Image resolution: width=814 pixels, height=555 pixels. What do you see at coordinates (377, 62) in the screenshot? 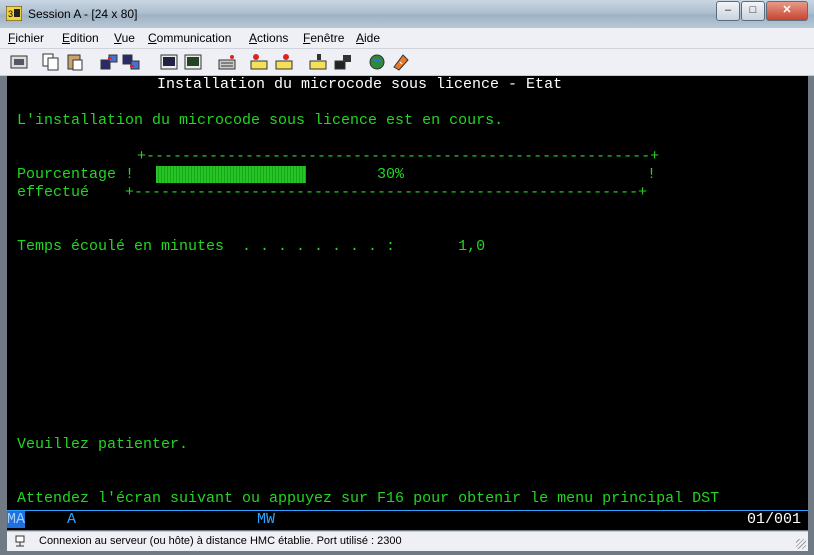
I see `globe-icon` at bounding box center [377, 62].